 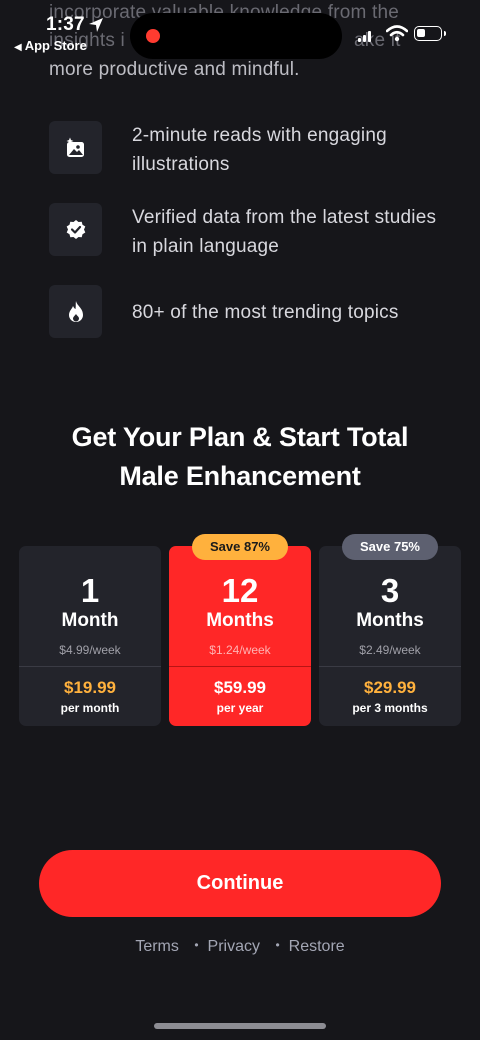 What do you see at coordinates (390, 708) in the screenshot?
I see `plan-billing-period: per 3 months` at bounding box center [390, 708].